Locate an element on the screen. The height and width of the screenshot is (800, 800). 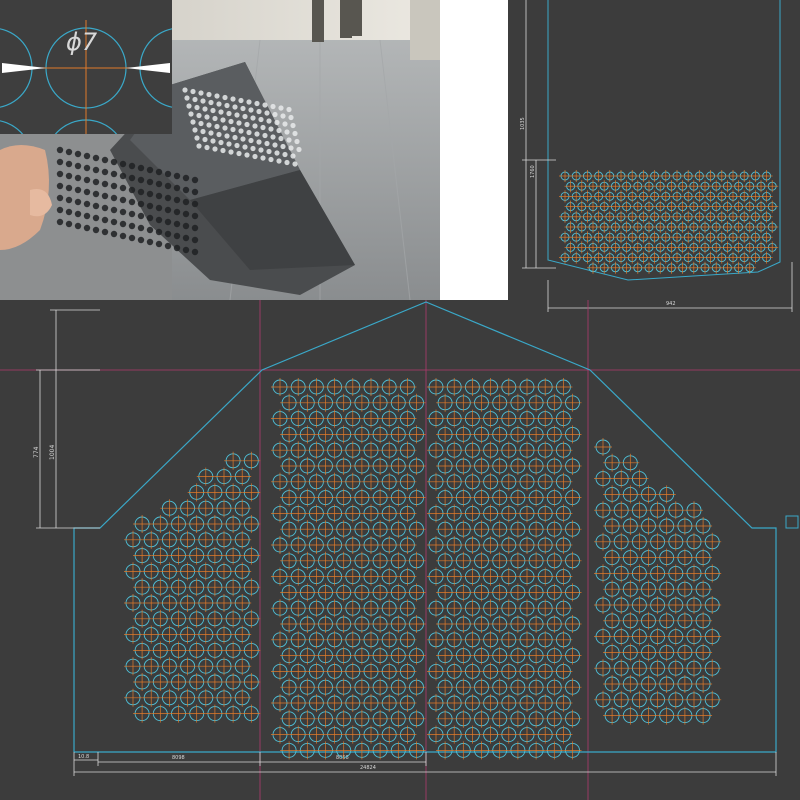
dimension-arrow-right is located at coordinates (148, 68).